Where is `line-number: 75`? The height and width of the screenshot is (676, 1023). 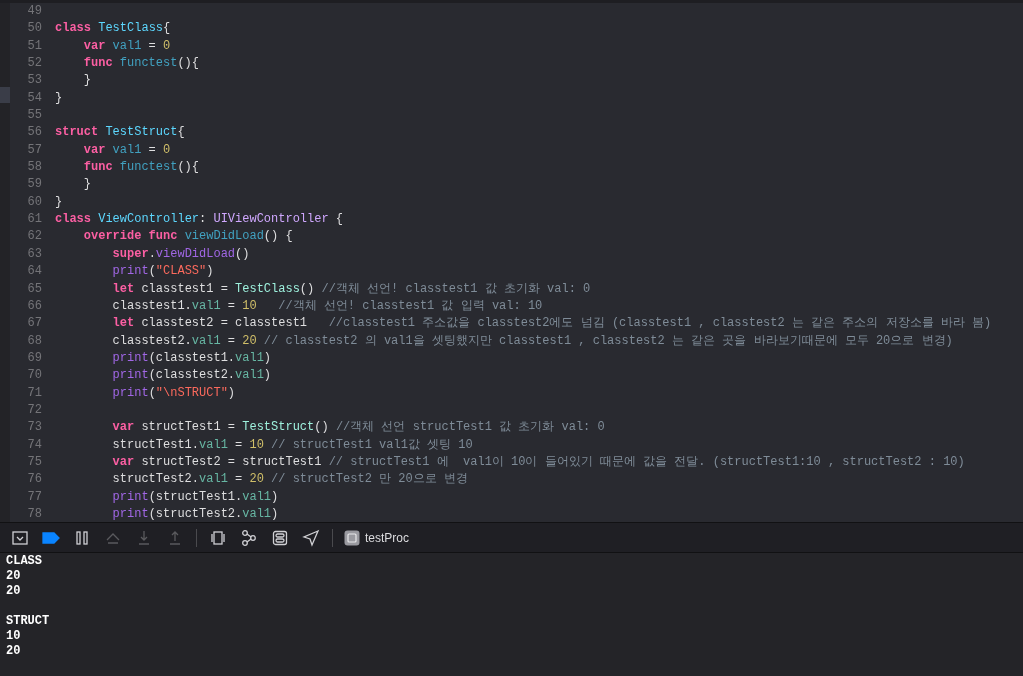 line-number: 75 is located at coordinates (34, 462).